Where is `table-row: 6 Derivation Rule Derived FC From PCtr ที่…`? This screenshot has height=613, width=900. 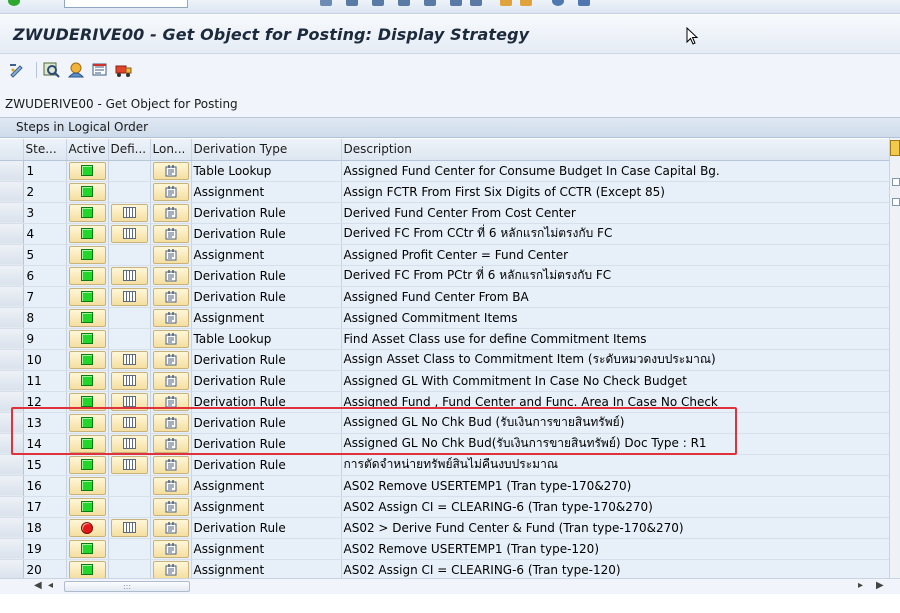
table-row: 6 Derivation Rule Derived FC From PCtr ที่… is located at coordinates (445, 276).